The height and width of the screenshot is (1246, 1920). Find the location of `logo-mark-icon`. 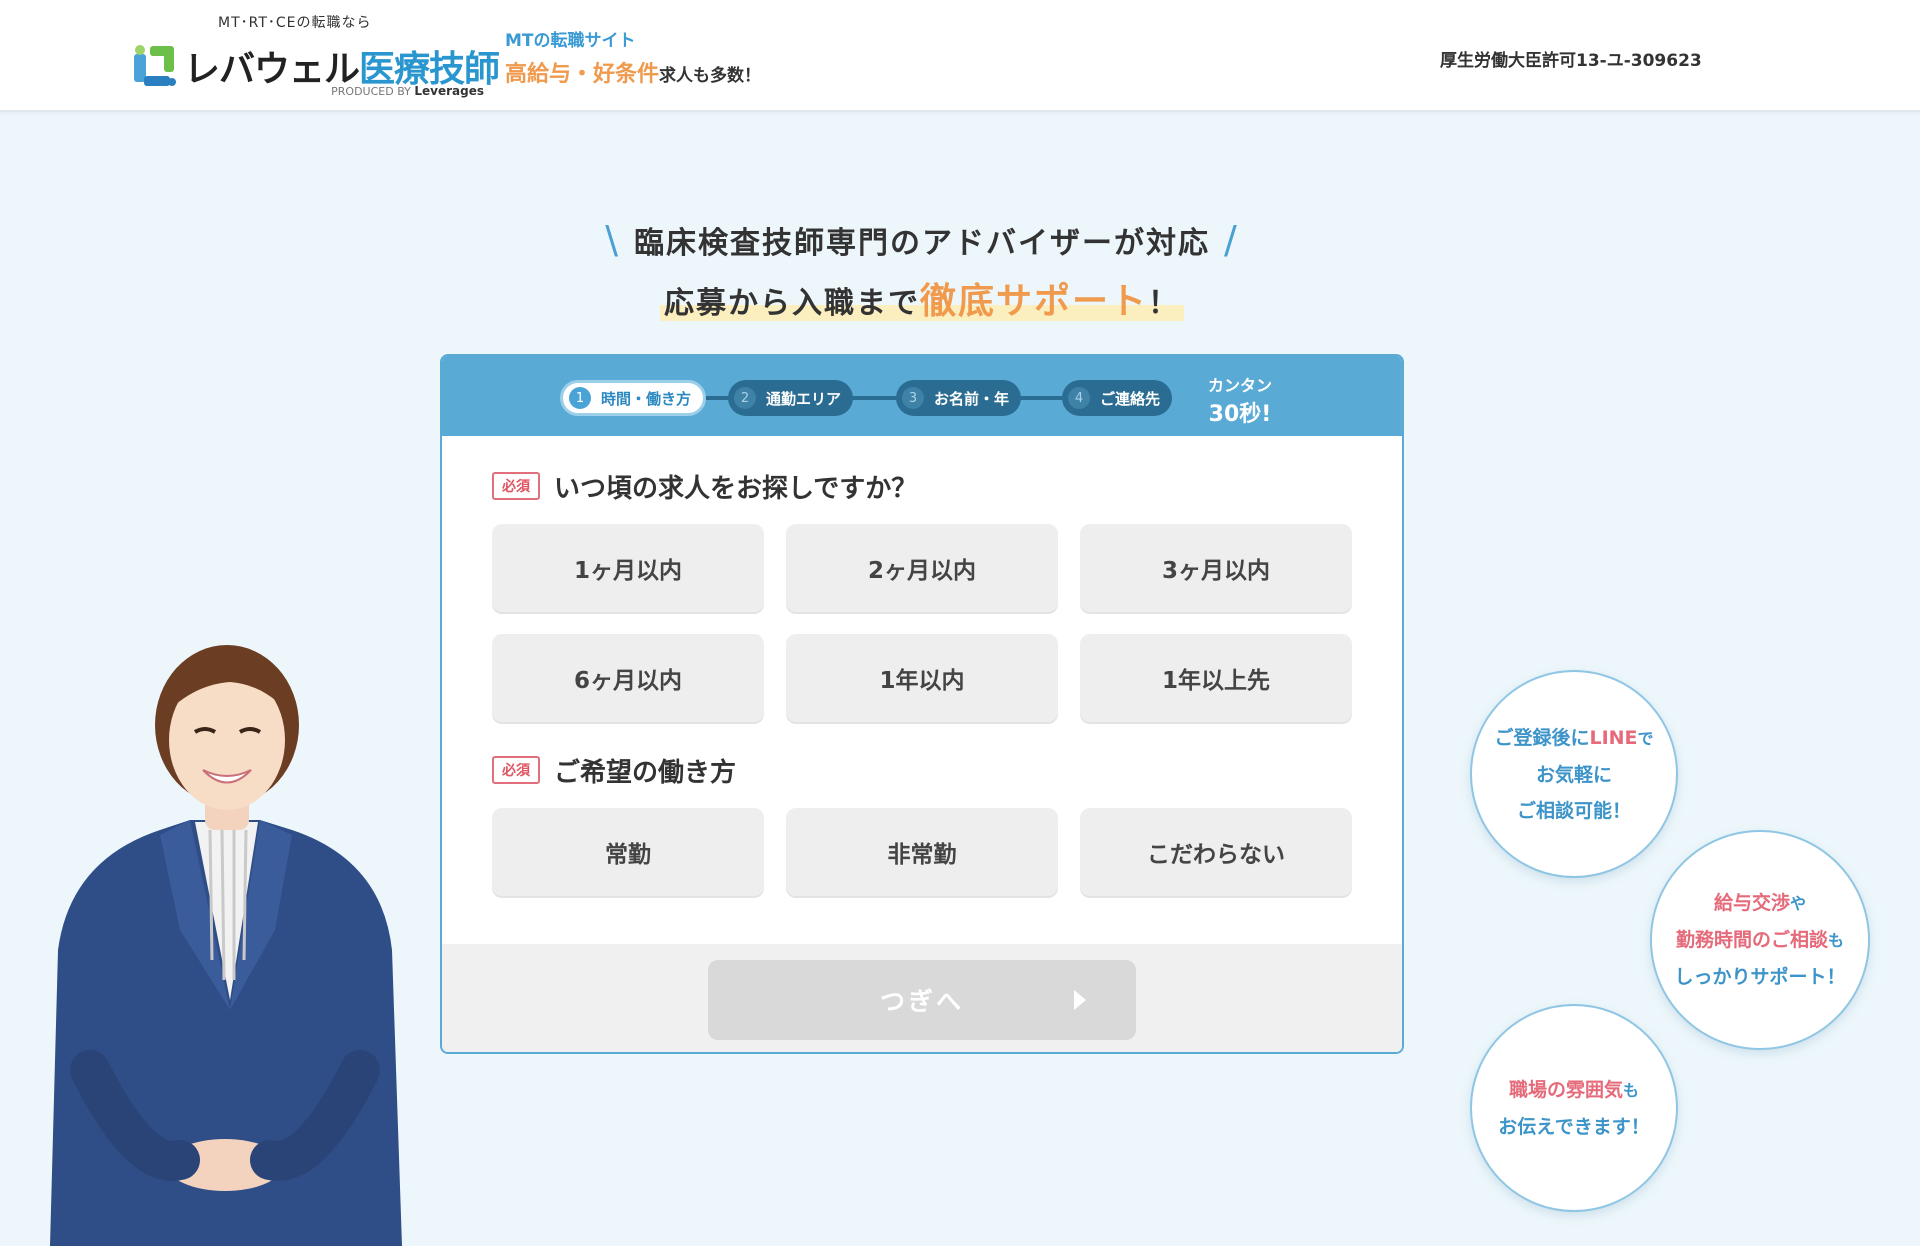

logo-mark-icon is located at coordinates (155, 65).